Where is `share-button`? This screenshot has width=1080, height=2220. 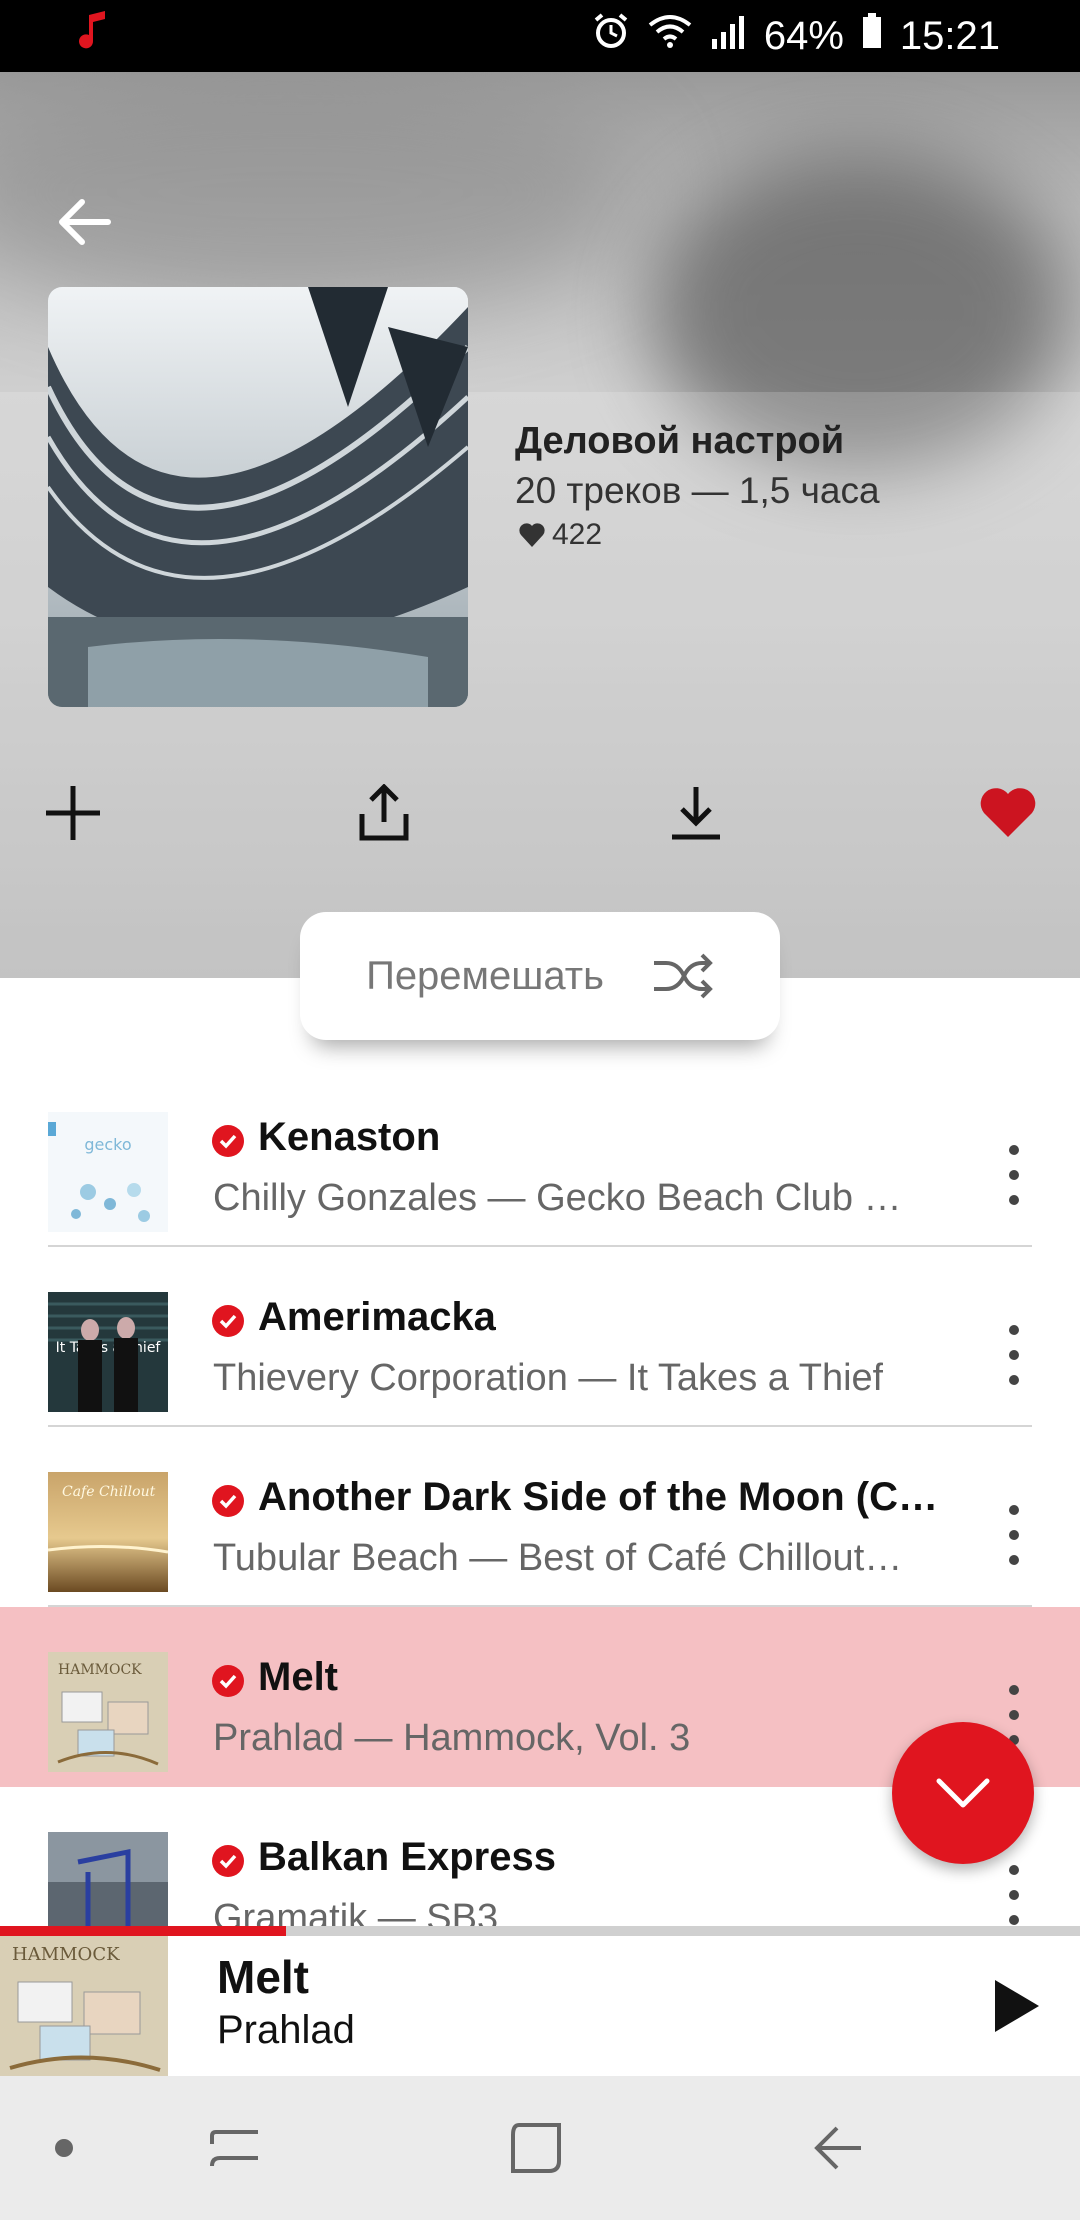
share-button is located at coordinates (384, 813).